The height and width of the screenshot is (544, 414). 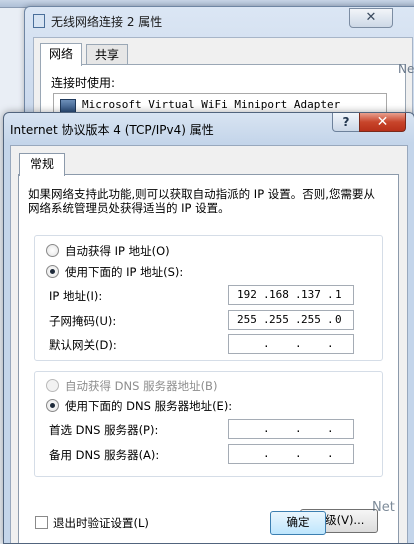 What do you see at coordinates (371, 18) in the screenshot?
I see `back-close-icon: ✕` at bounding box center [371, 18].